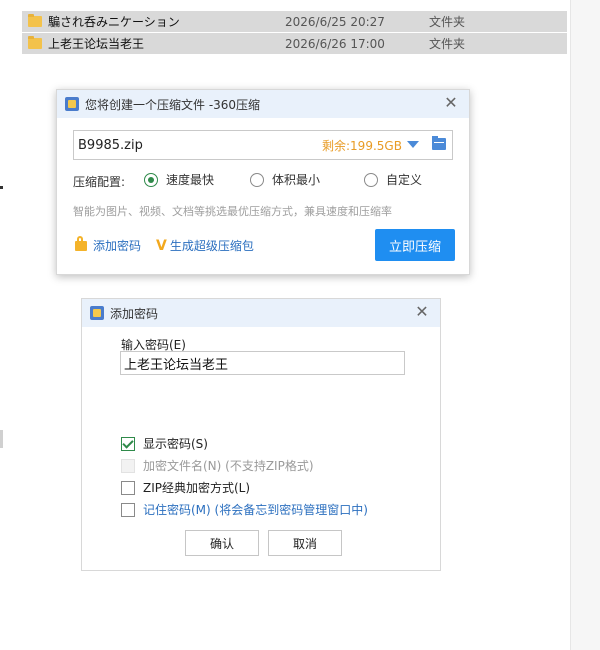 This screenshot has width=600, height=650. Describe the element at coordinates (296, 180) in the screenshot. I see `radio-label: 体积最小` at that location.